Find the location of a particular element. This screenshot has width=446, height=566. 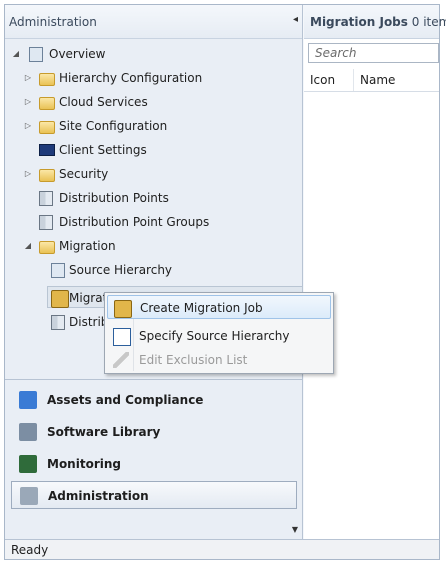

collapse-pane-button: ◂ is located at coordinates (295, 19).